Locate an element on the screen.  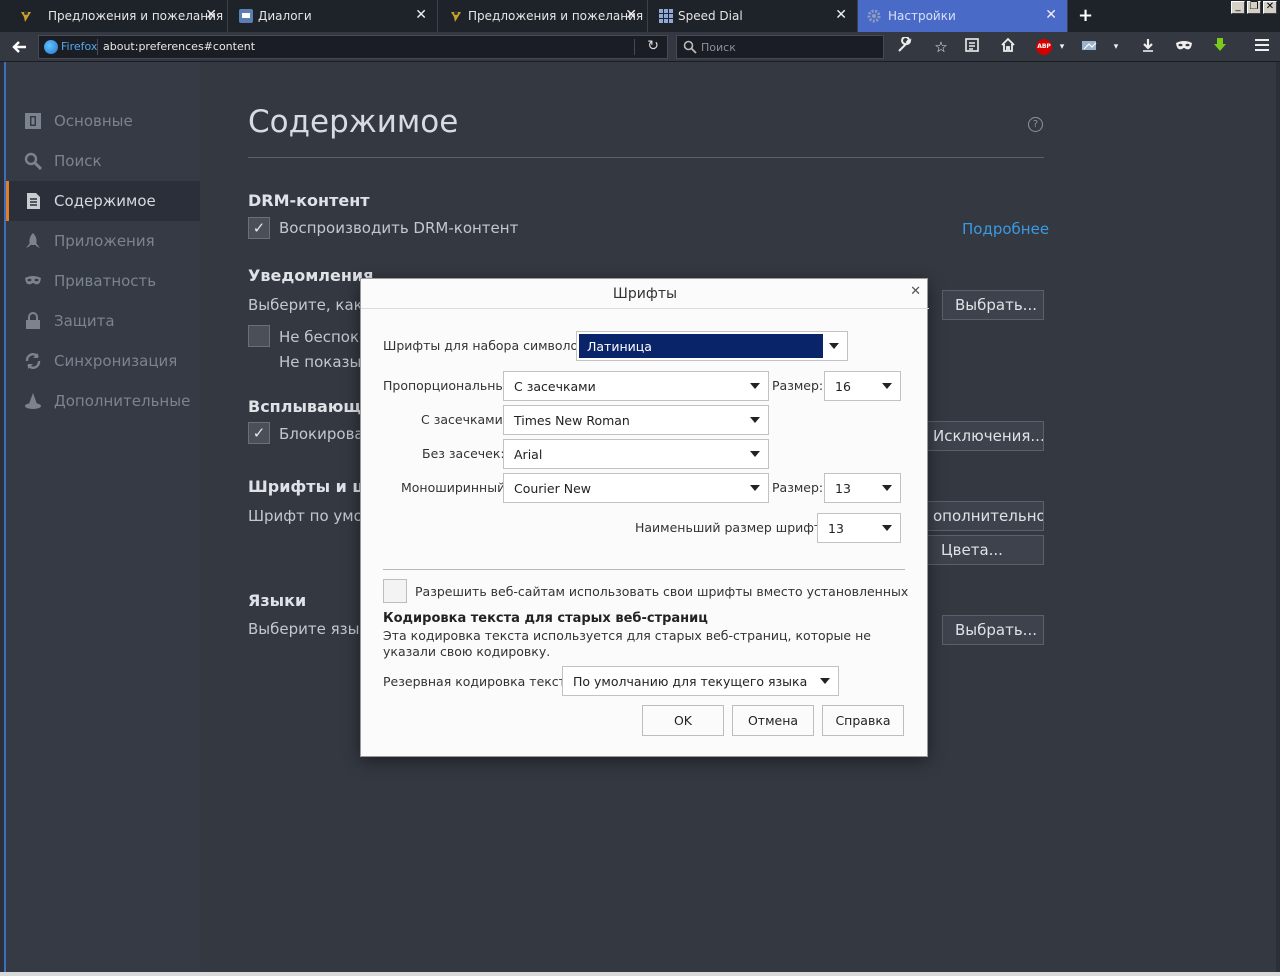
drm-checkbox-label: Воспроизводить DRM-контент is located at coordinates (399, 228).